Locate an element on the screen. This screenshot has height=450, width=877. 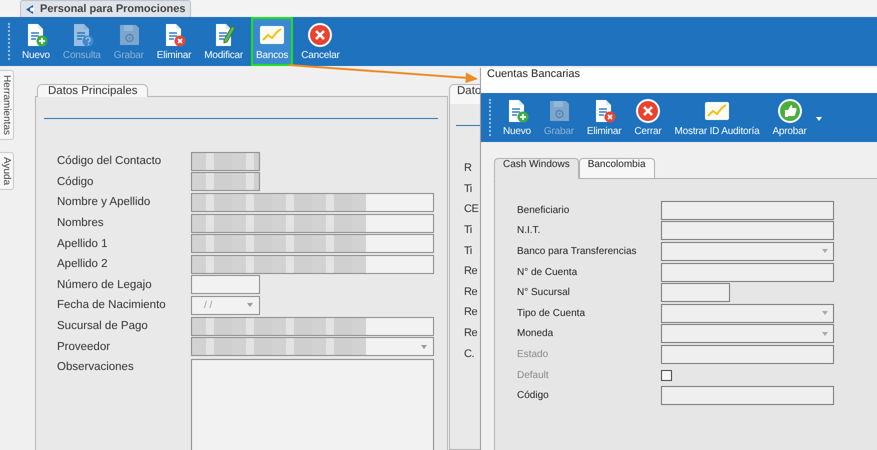
field-label: Beneficiario is located at coordinates (543, 210).